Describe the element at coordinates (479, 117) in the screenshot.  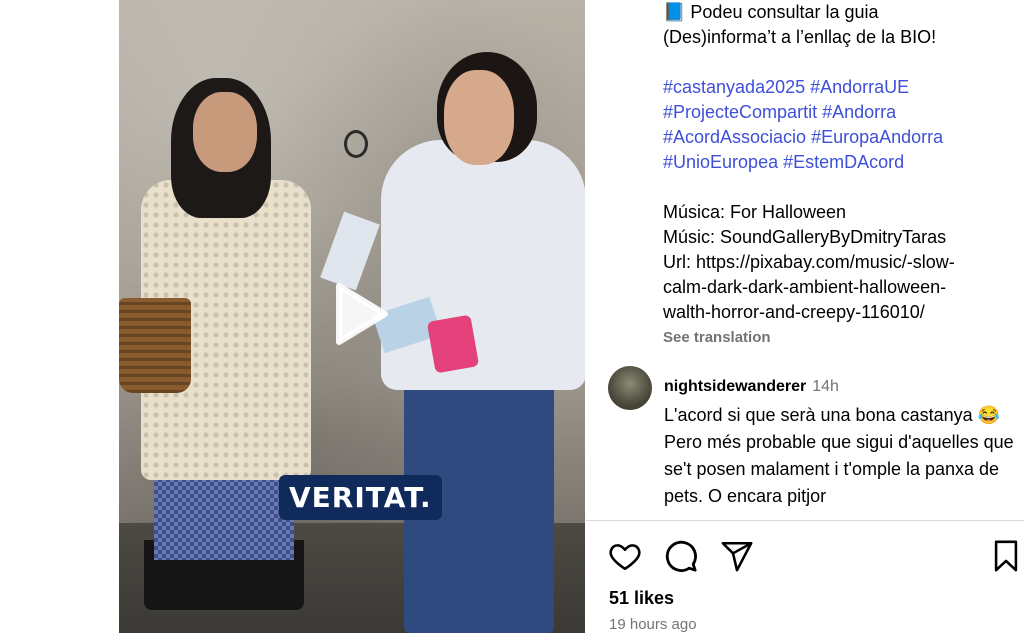
I see `woman-right-face` at that location.